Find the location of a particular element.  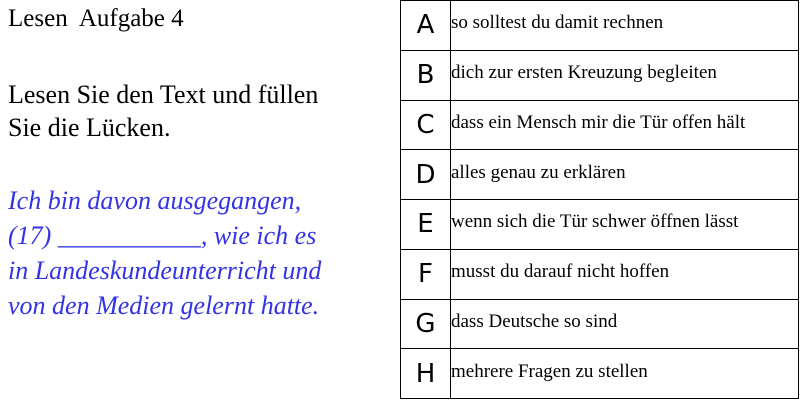

option-letter: C is located at coordinates (425, 125).